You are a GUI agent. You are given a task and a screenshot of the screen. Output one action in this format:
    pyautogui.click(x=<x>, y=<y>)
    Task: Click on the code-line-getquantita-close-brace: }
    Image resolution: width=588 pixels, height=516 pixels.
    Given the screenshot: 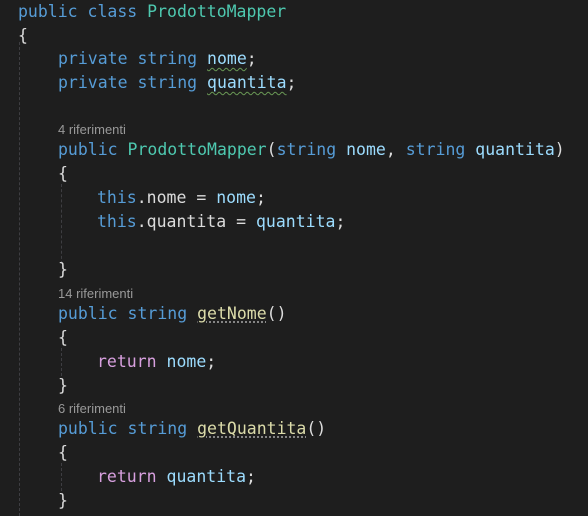 What is the action you would take?
    pyautogui.click(x=63, y=501)
    